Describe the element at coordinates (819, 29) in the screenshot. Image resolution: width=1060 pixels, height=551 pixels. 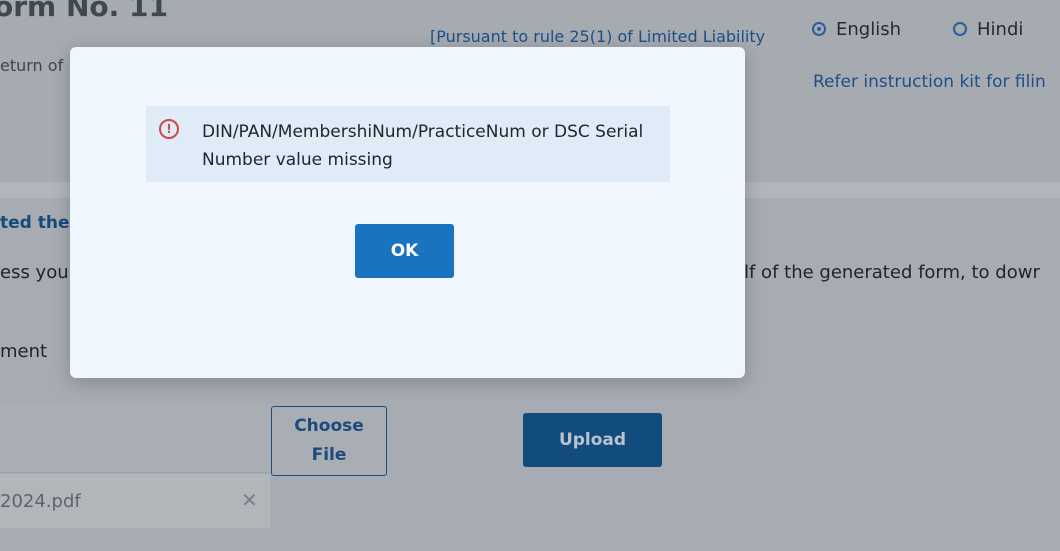
I see `radio-checked-icon` at that location.